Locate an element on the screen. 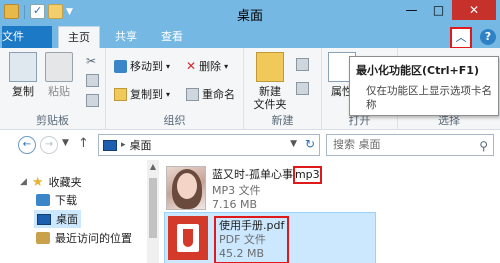 The image size is (500, 263). download-icon is located at coordinates (43, 200).